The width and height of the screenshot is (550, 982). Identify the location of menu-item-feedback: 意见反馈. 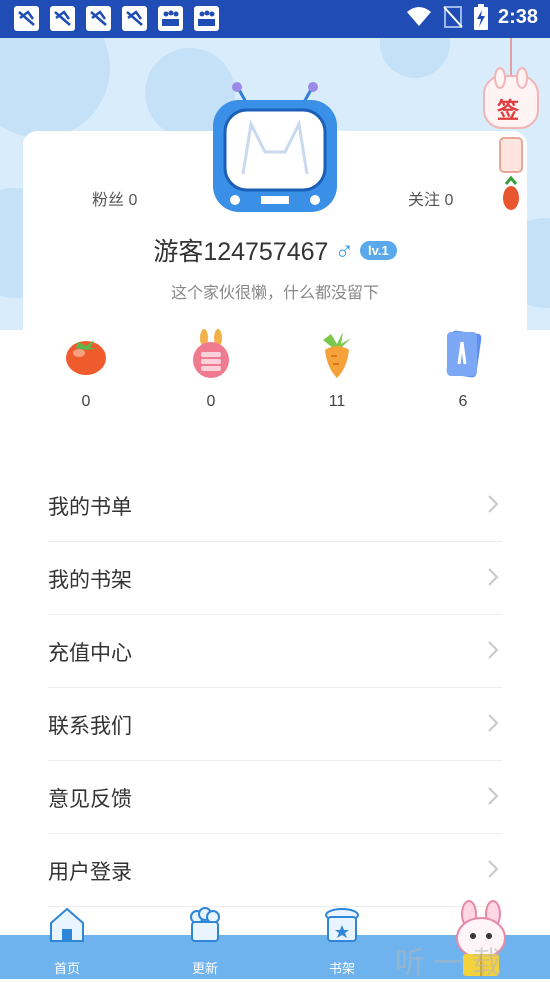
(275, 797).